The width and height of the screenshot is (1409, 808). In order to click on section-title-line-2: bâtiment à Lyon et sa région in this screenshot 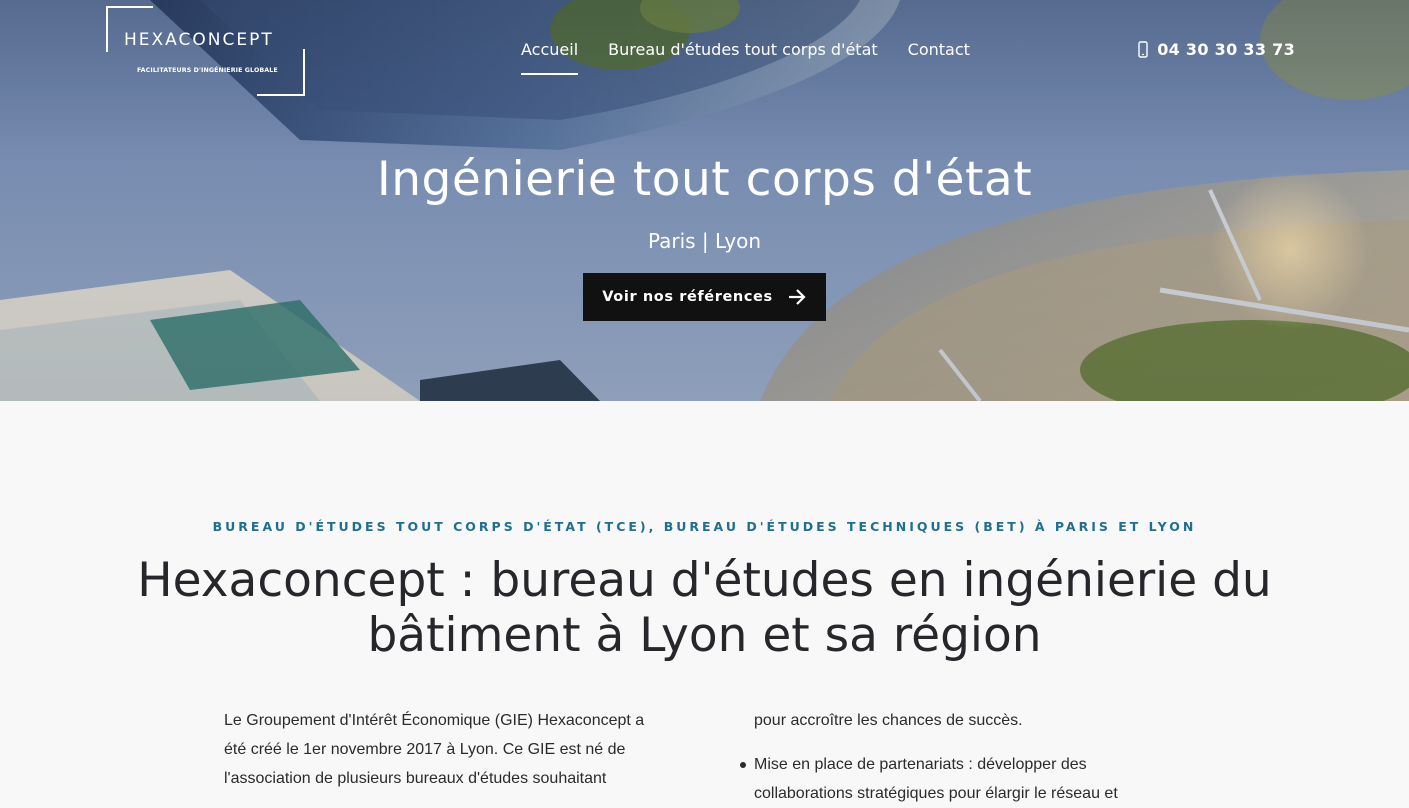, I will do `click(704, 635)`.